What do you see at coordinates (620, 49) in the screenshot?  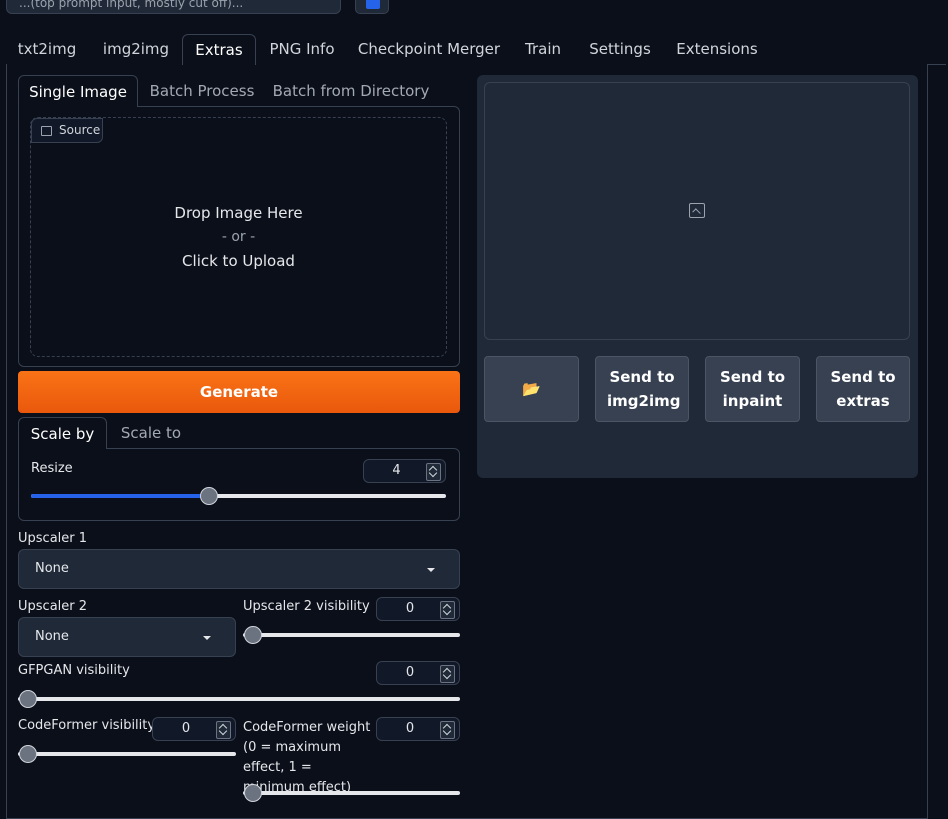 I see `tab-settings: Settings` at bounding box center [620, 49].